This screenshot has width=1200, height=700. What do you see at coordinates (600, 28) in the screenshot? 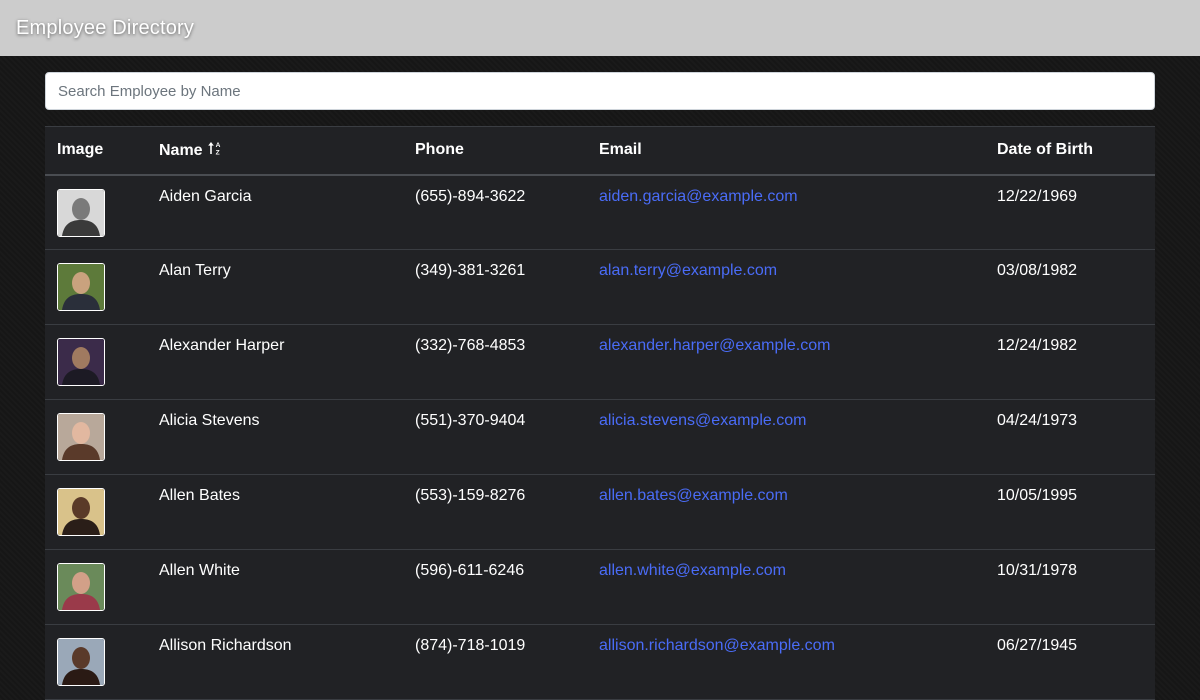
I see `app-header: Employee Directory` at bounding box center [600, 28].